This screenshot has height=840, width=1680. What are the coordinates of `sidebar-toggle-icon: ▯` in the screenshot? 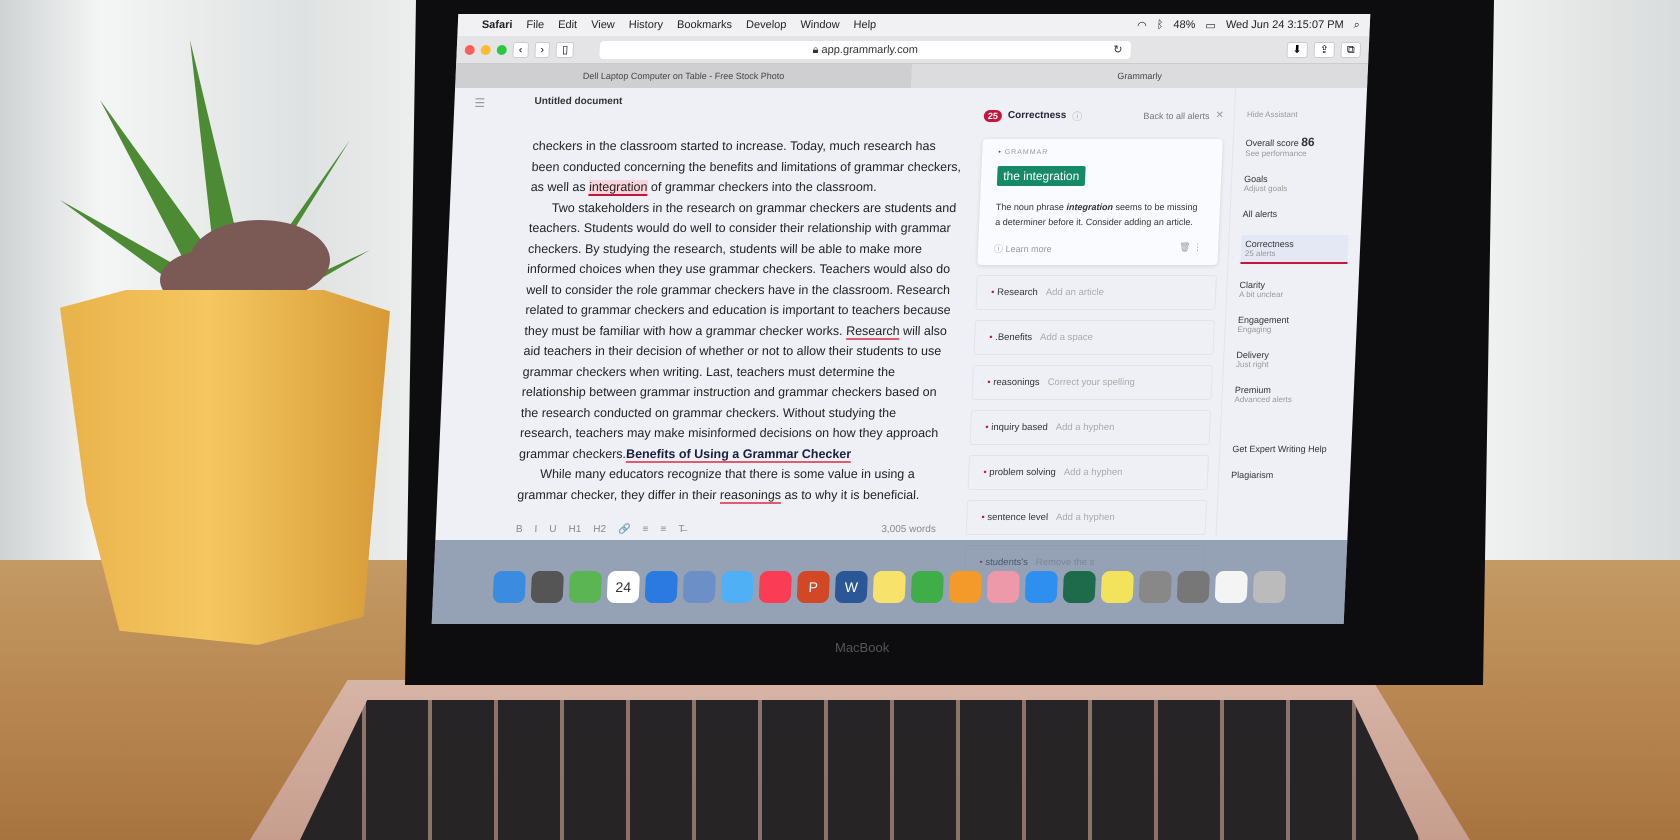 It's located at (565, 49).